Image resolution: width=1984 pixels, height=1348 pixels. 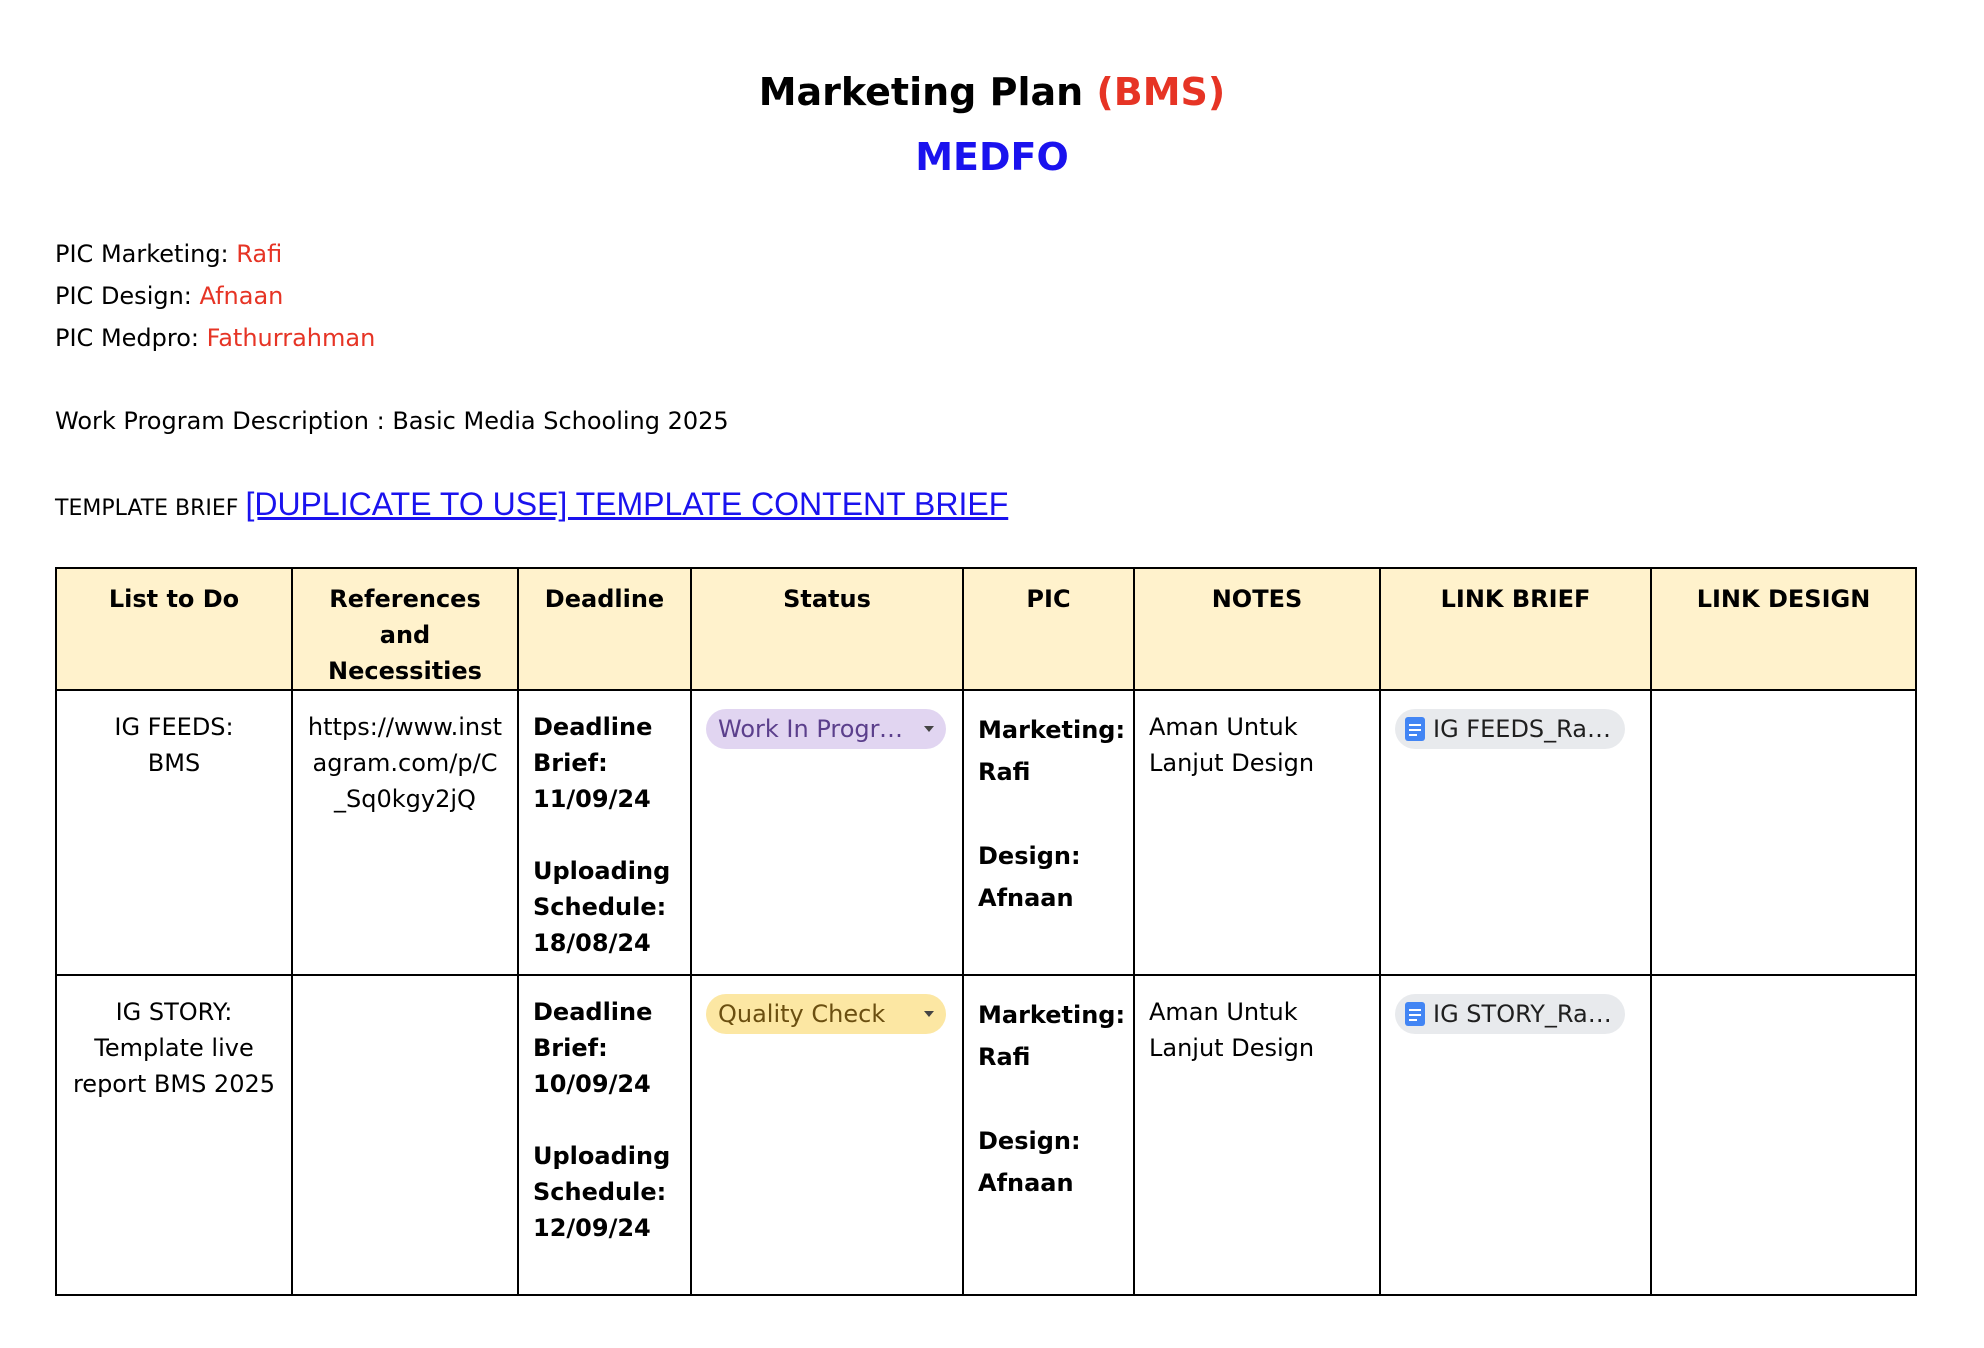 I want to click on title-text: Marketing Plan, so click(x=927, y=92).